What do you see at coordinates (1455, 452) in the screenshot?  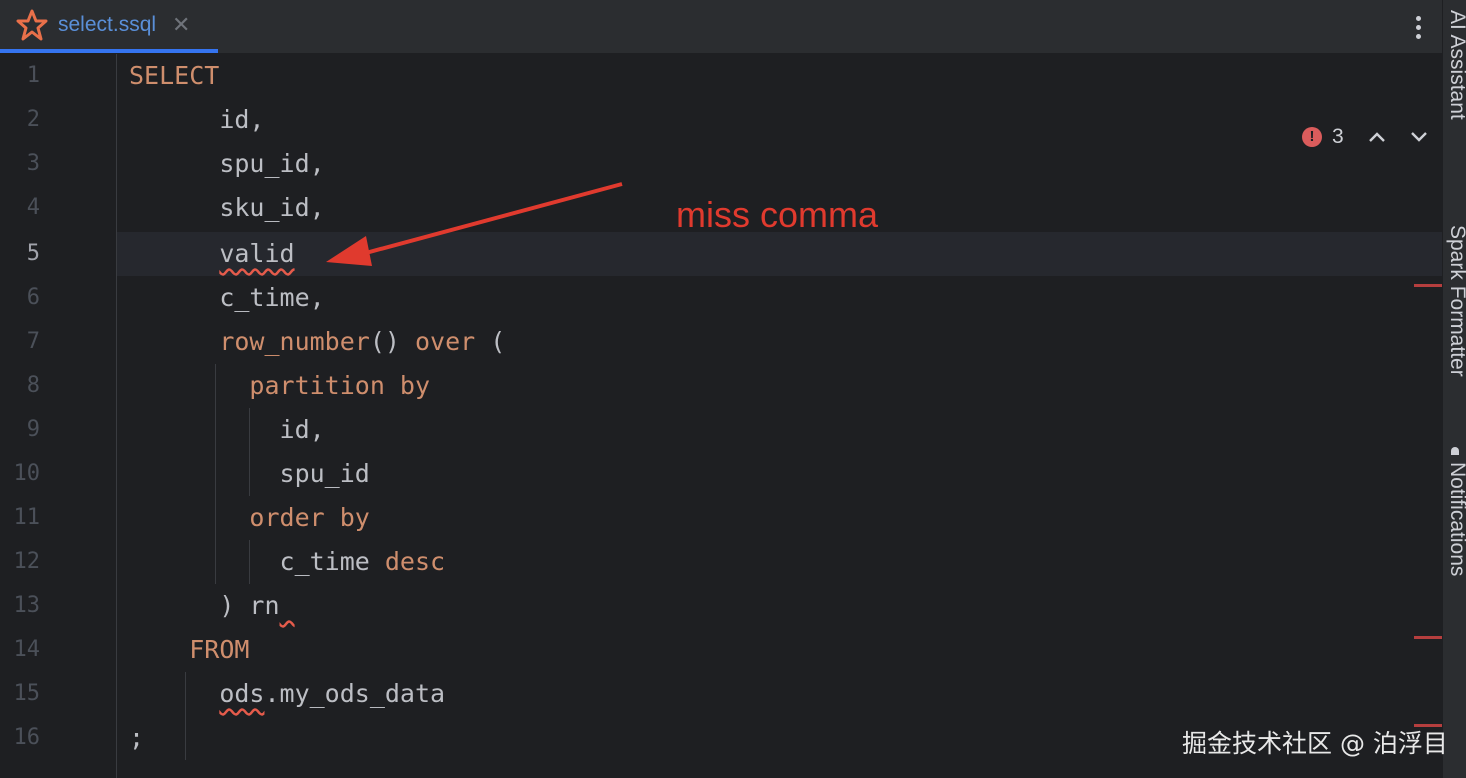 I see `bell-icon` at bounding box center [1455, 452].